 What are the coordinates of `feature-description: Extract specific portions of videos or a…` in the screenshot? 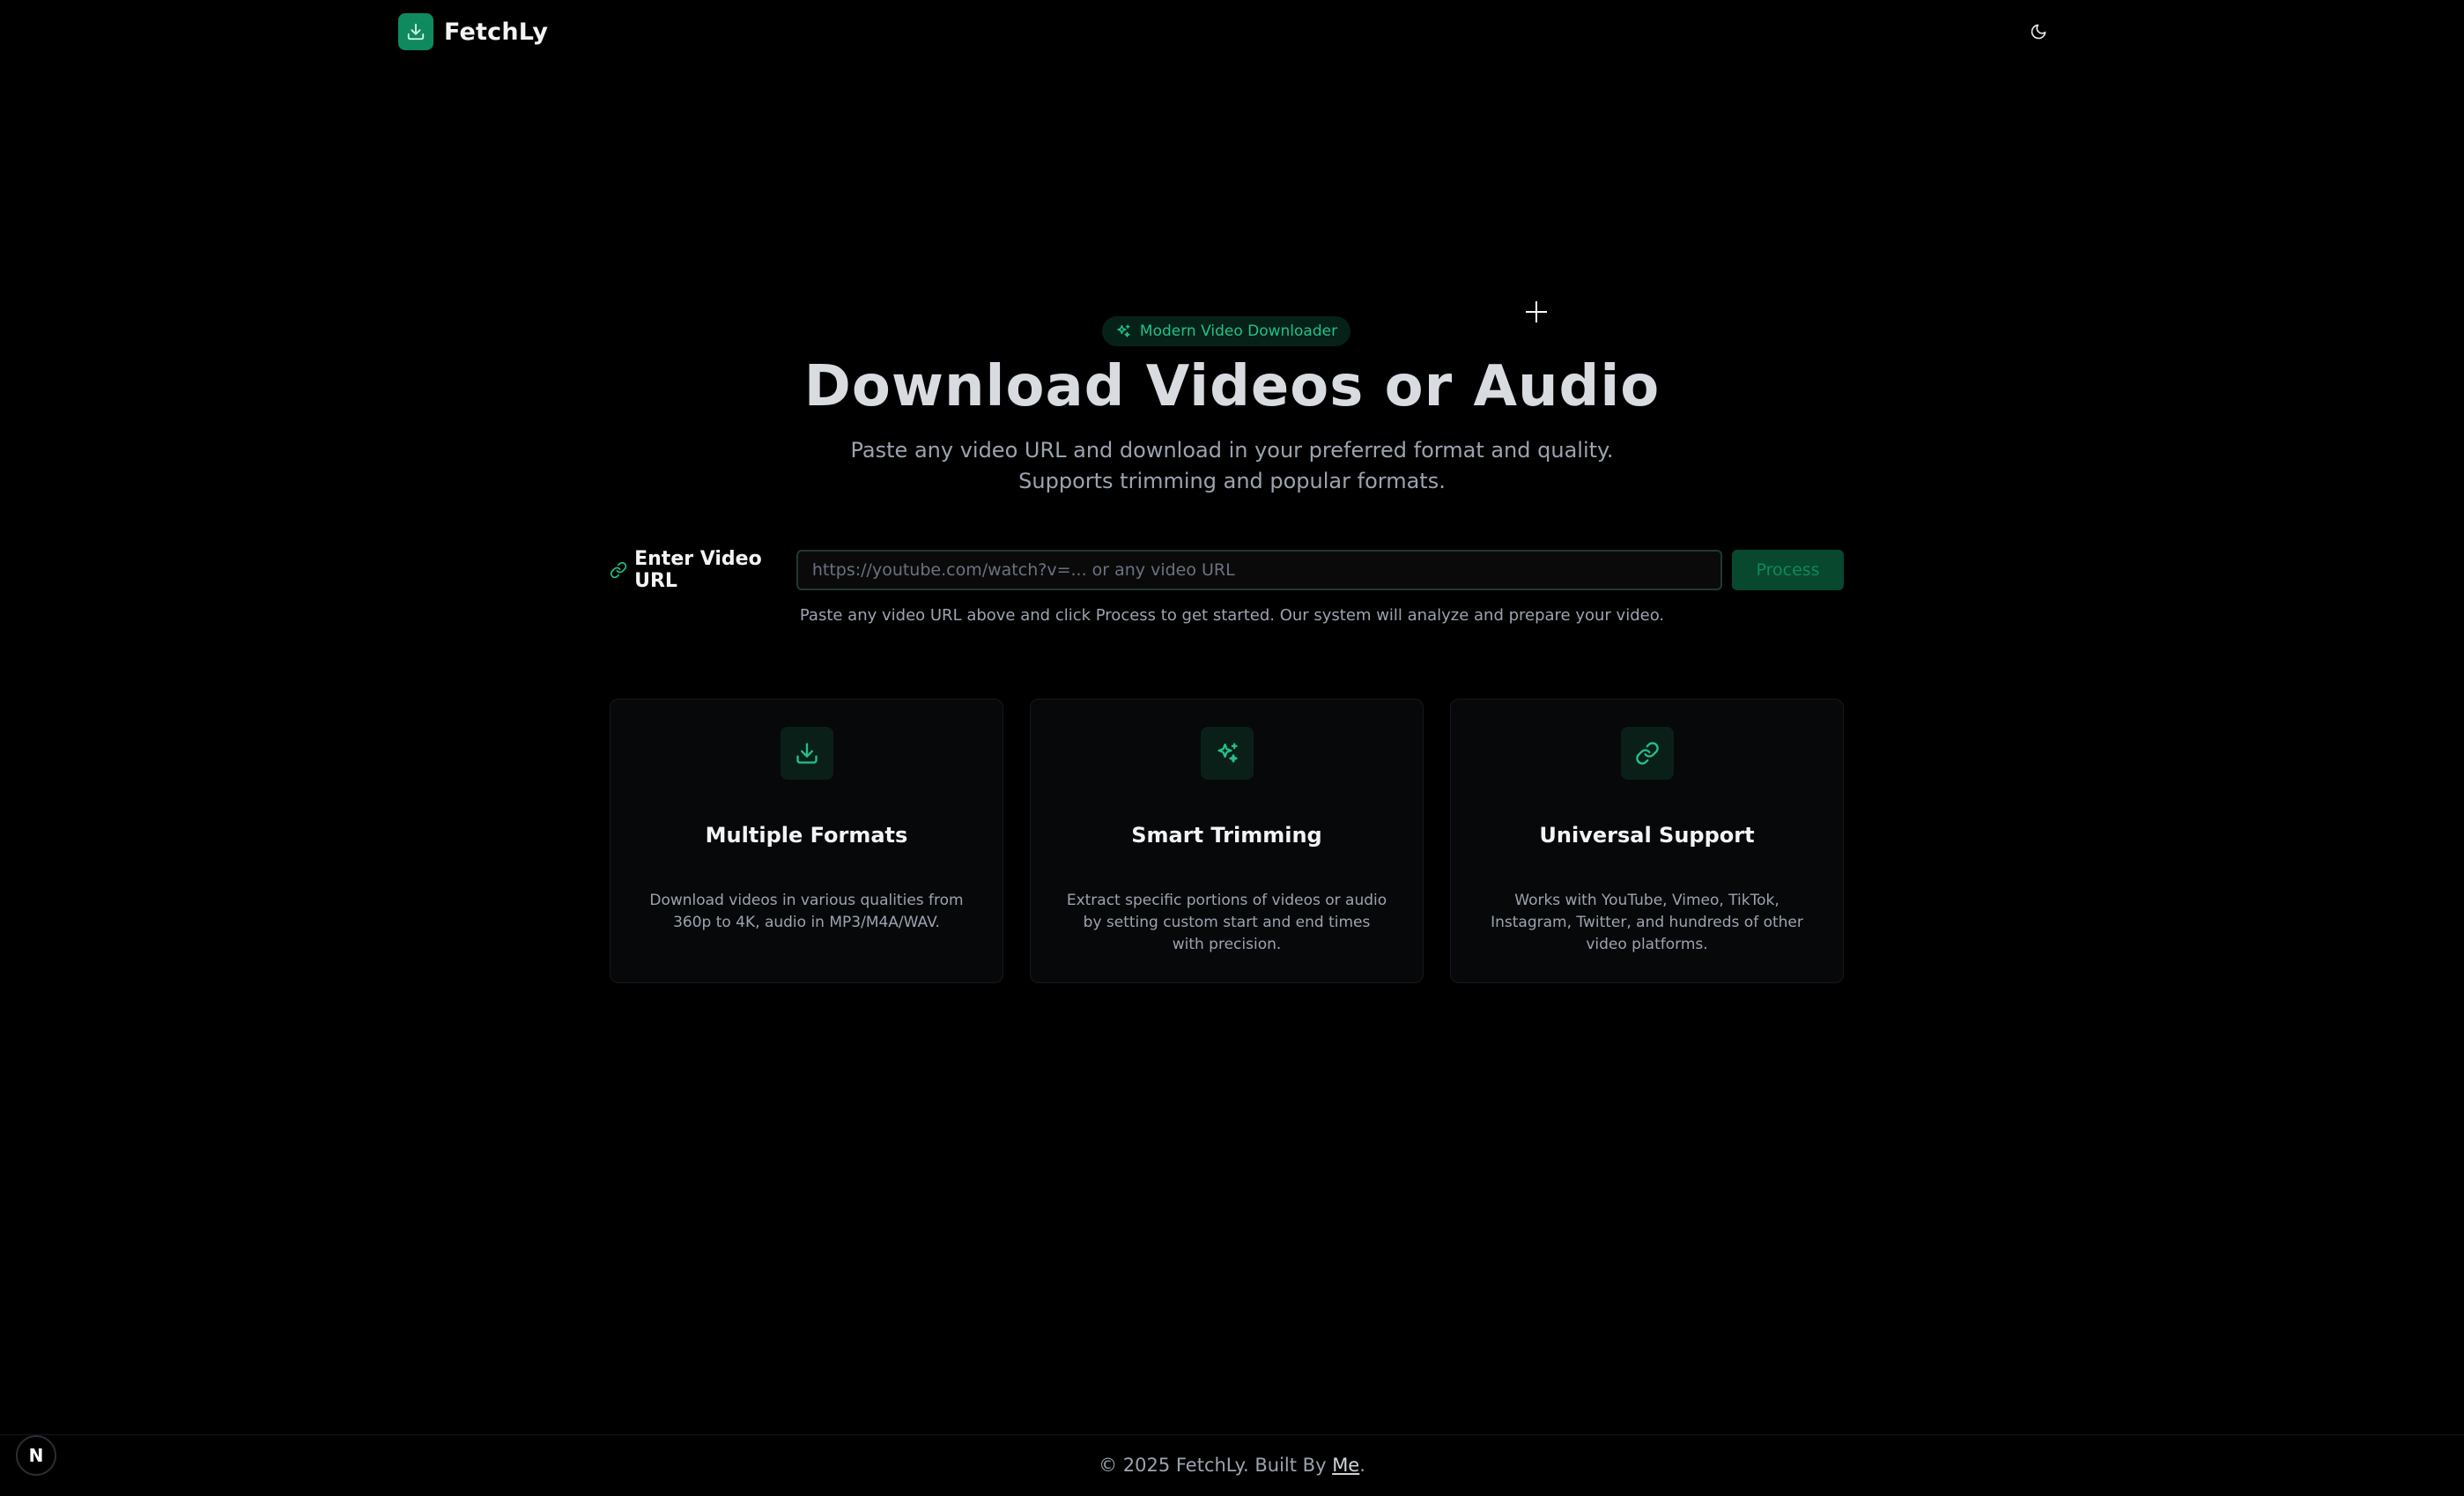 It's located at (1227, 923).